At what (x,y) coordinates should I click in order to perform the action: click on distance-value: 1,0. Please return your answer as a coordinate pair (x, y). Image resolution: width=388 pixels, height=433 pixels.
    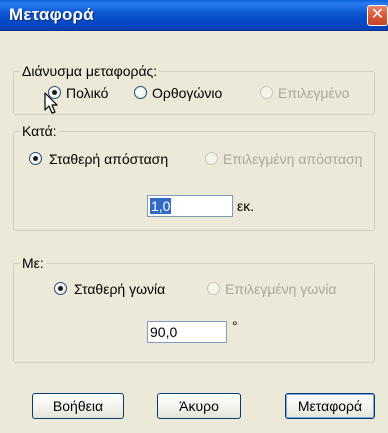
    Looking at the image, I should click on (161, 206).